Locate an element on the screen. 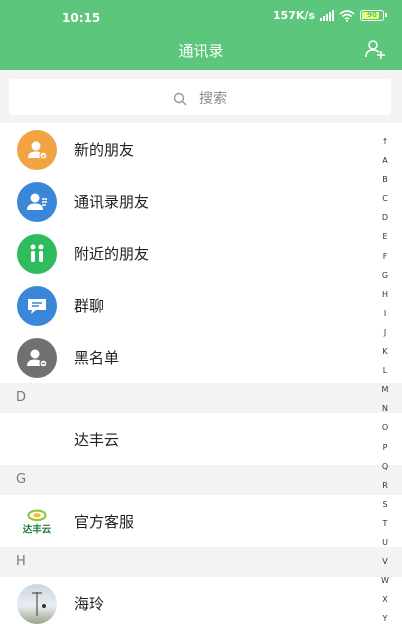 This screenshot has width=402, height=624. search-input: 搜索 is located at coordinates (200, 97).